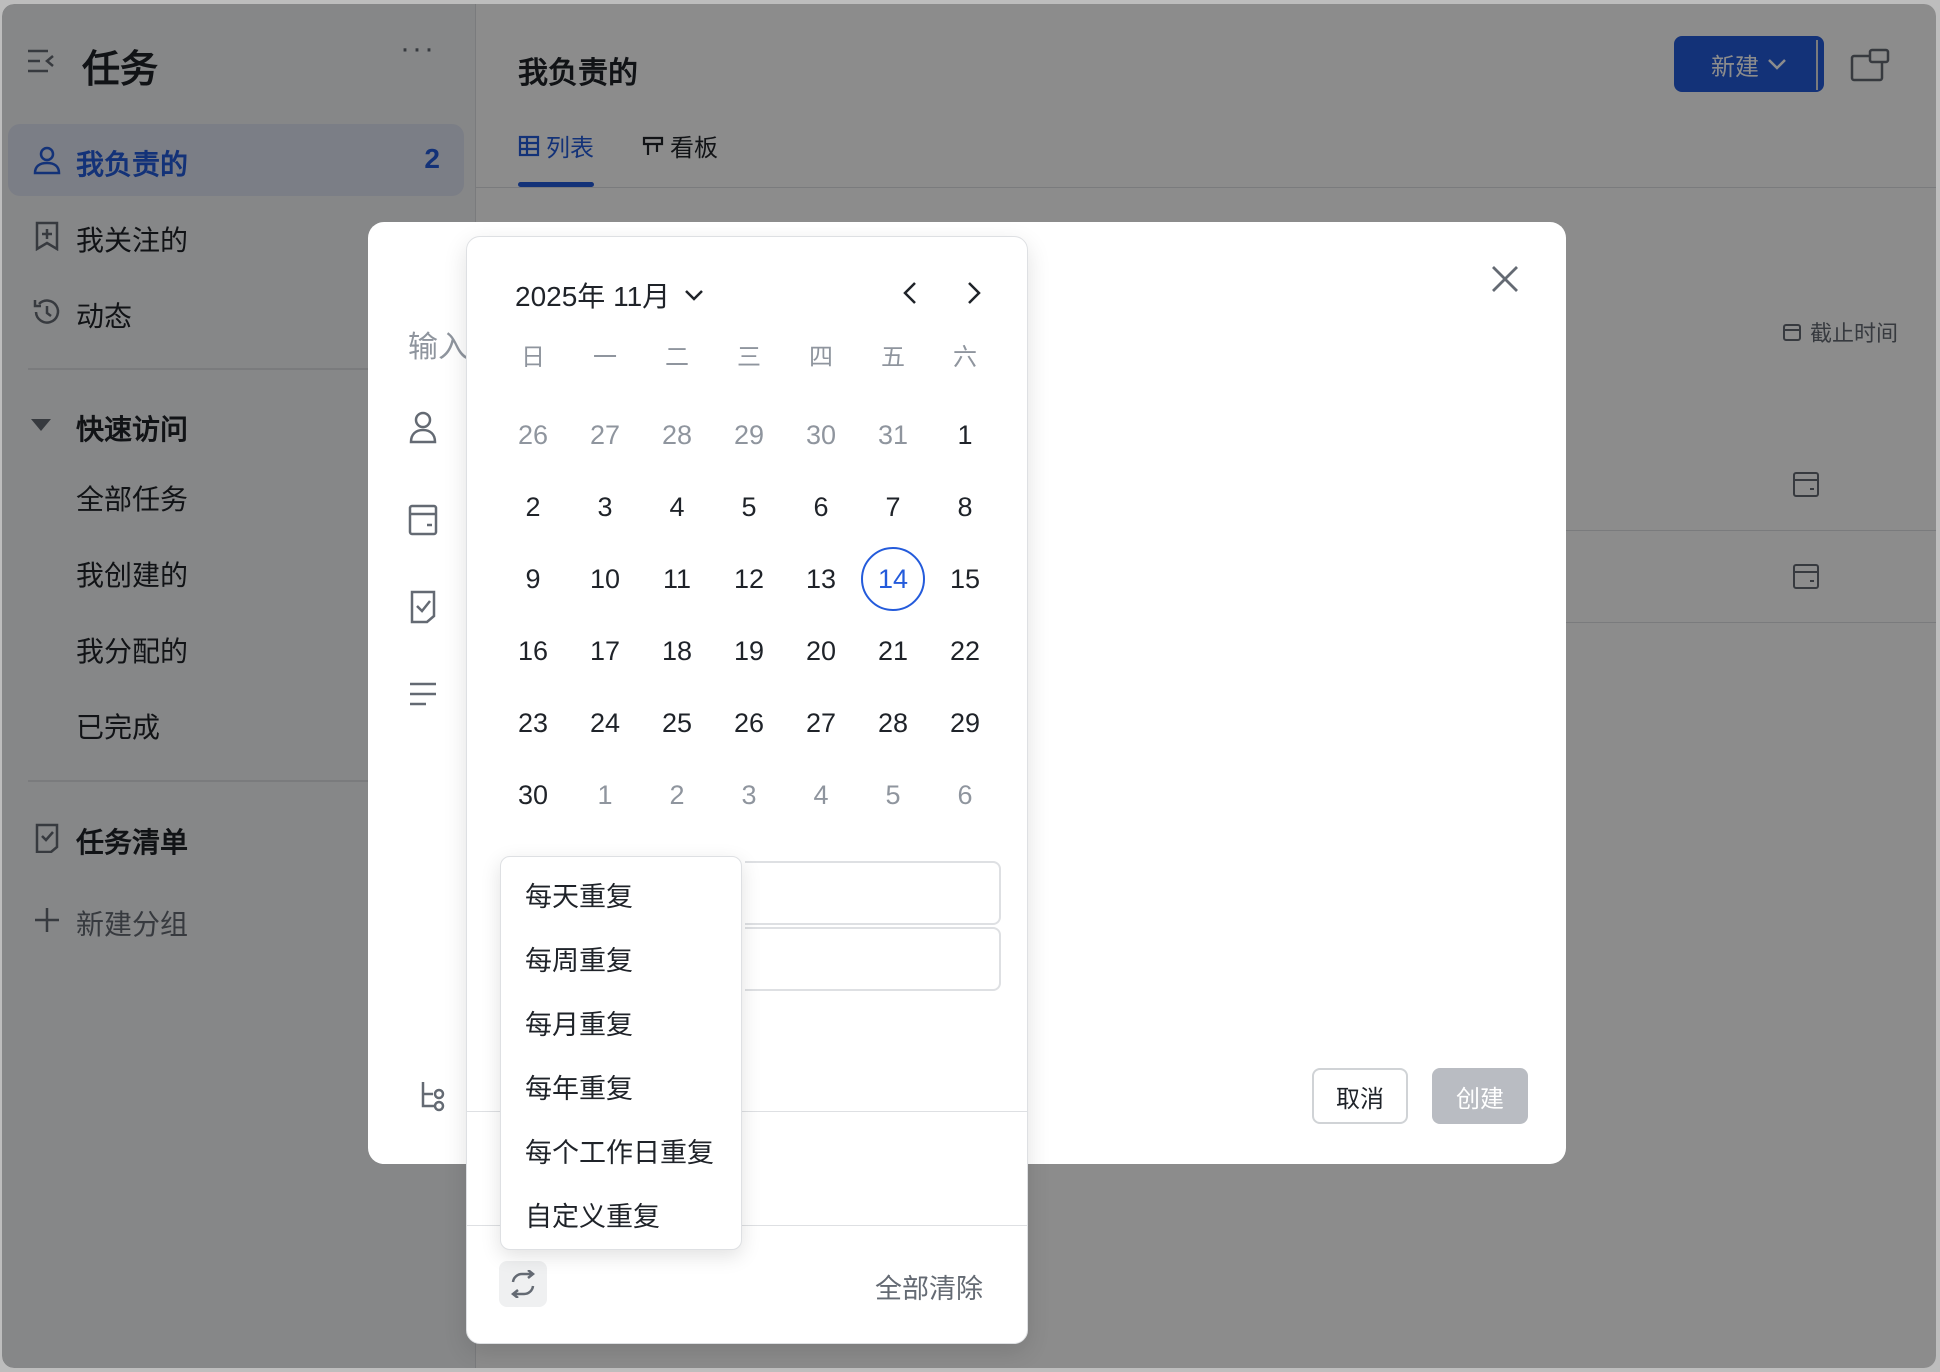 The height and width of the screenshot is (1372, 1940). Describe the element at coordinates (749, 651) in the screenshot. I see `calendar-day: 19` at that location.